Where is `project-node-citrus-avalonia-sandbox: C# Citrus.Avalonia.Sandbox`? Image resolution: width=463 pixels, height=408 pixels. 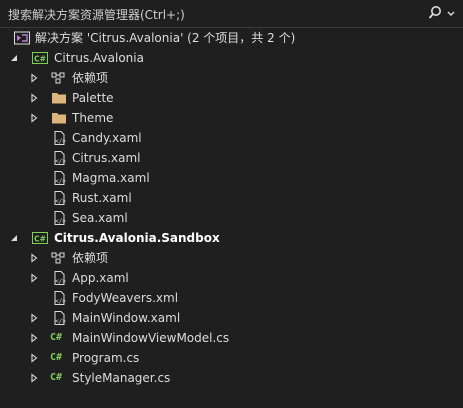
project-node-citrus-avalonia-sandbox: C# Citrus.Avalonia.Sandbox is located at coordinates (231, 238).